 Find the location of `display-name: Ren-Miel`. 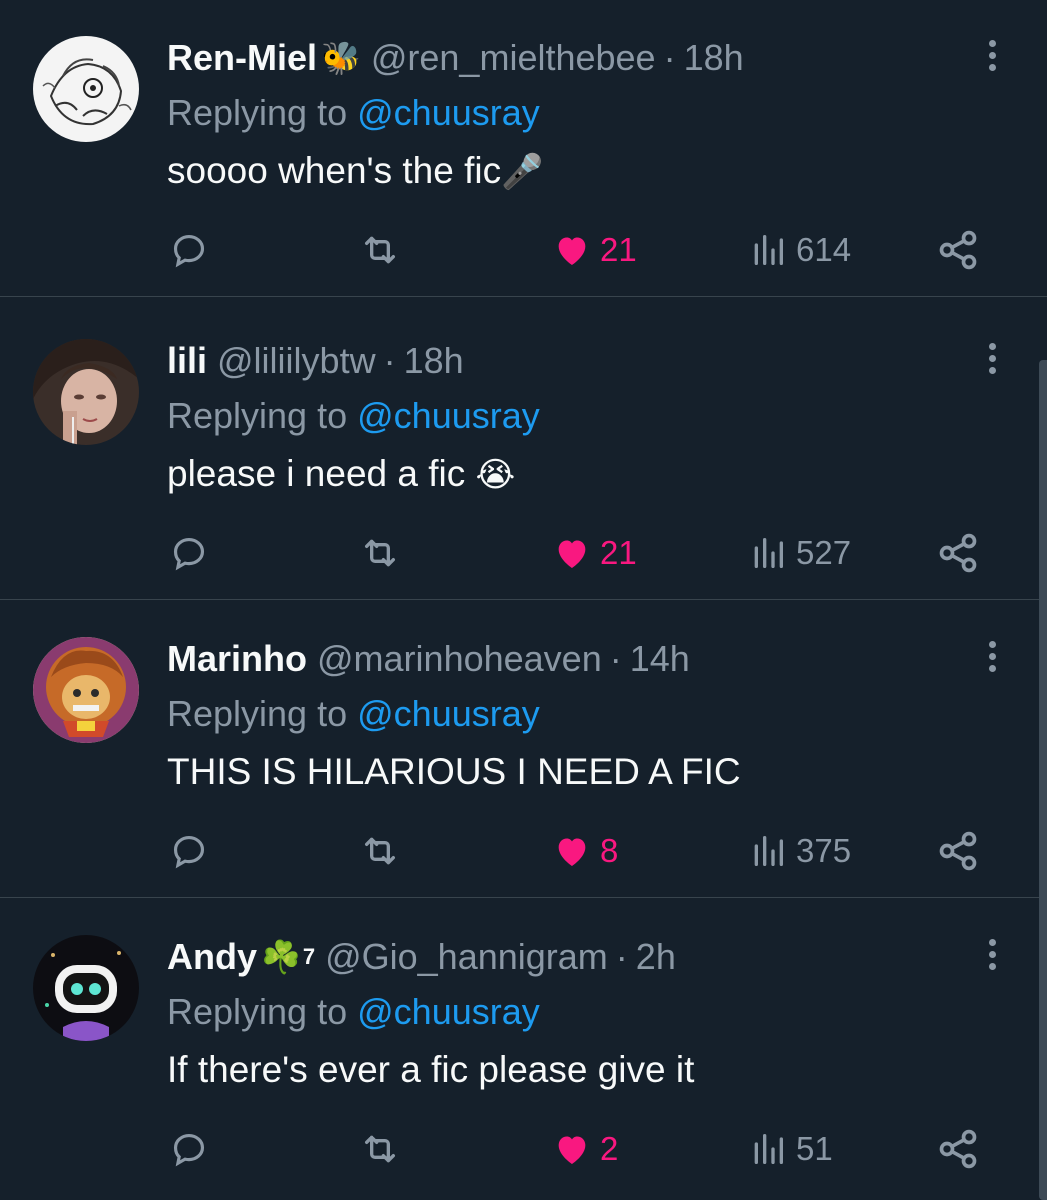

display-name: Ren-Miel is located at coordinates (242, 58).